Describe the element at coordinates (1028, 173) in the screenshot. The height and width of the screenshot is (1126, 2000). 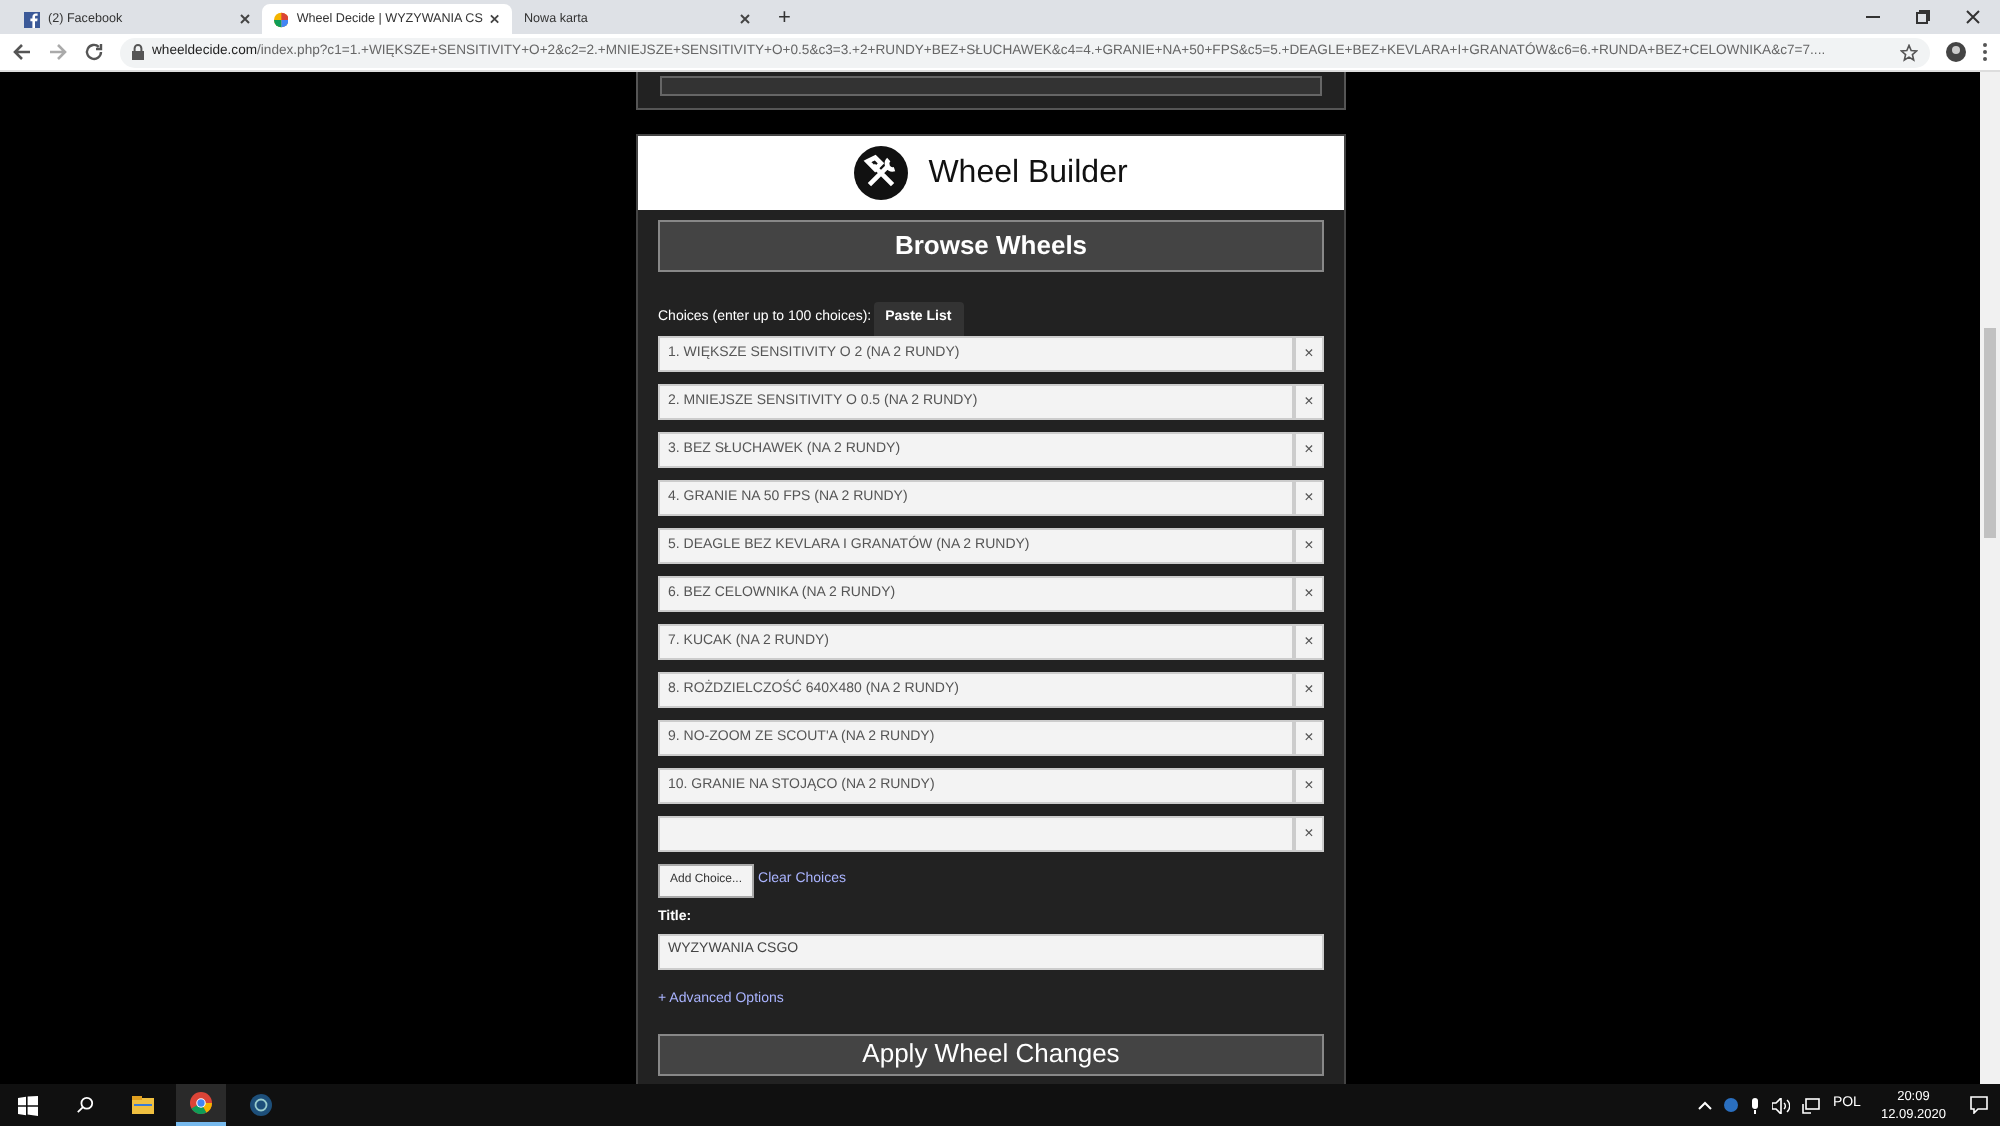
I see `panel-title: Wheel Builder` at that location.